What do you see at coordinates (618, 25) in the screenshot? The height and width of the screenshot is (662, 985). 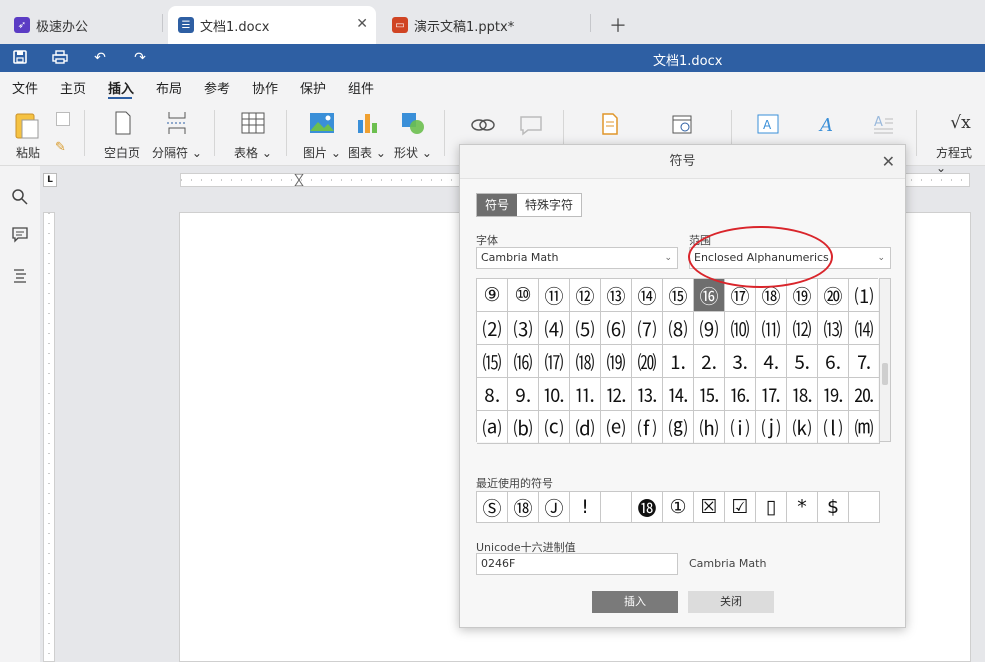 I see `new-tab-icon: ＋` at bounding box center [618, 25].